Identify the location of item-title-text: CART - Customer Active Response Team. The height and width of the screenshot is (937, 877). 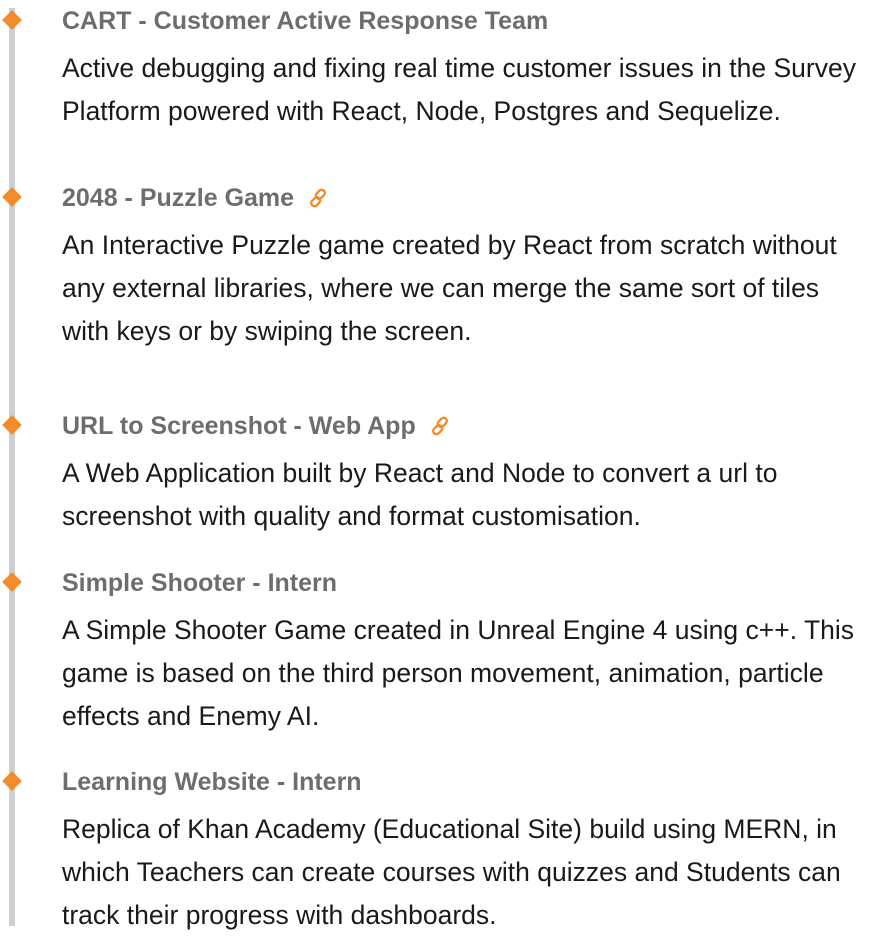
(305, 21).